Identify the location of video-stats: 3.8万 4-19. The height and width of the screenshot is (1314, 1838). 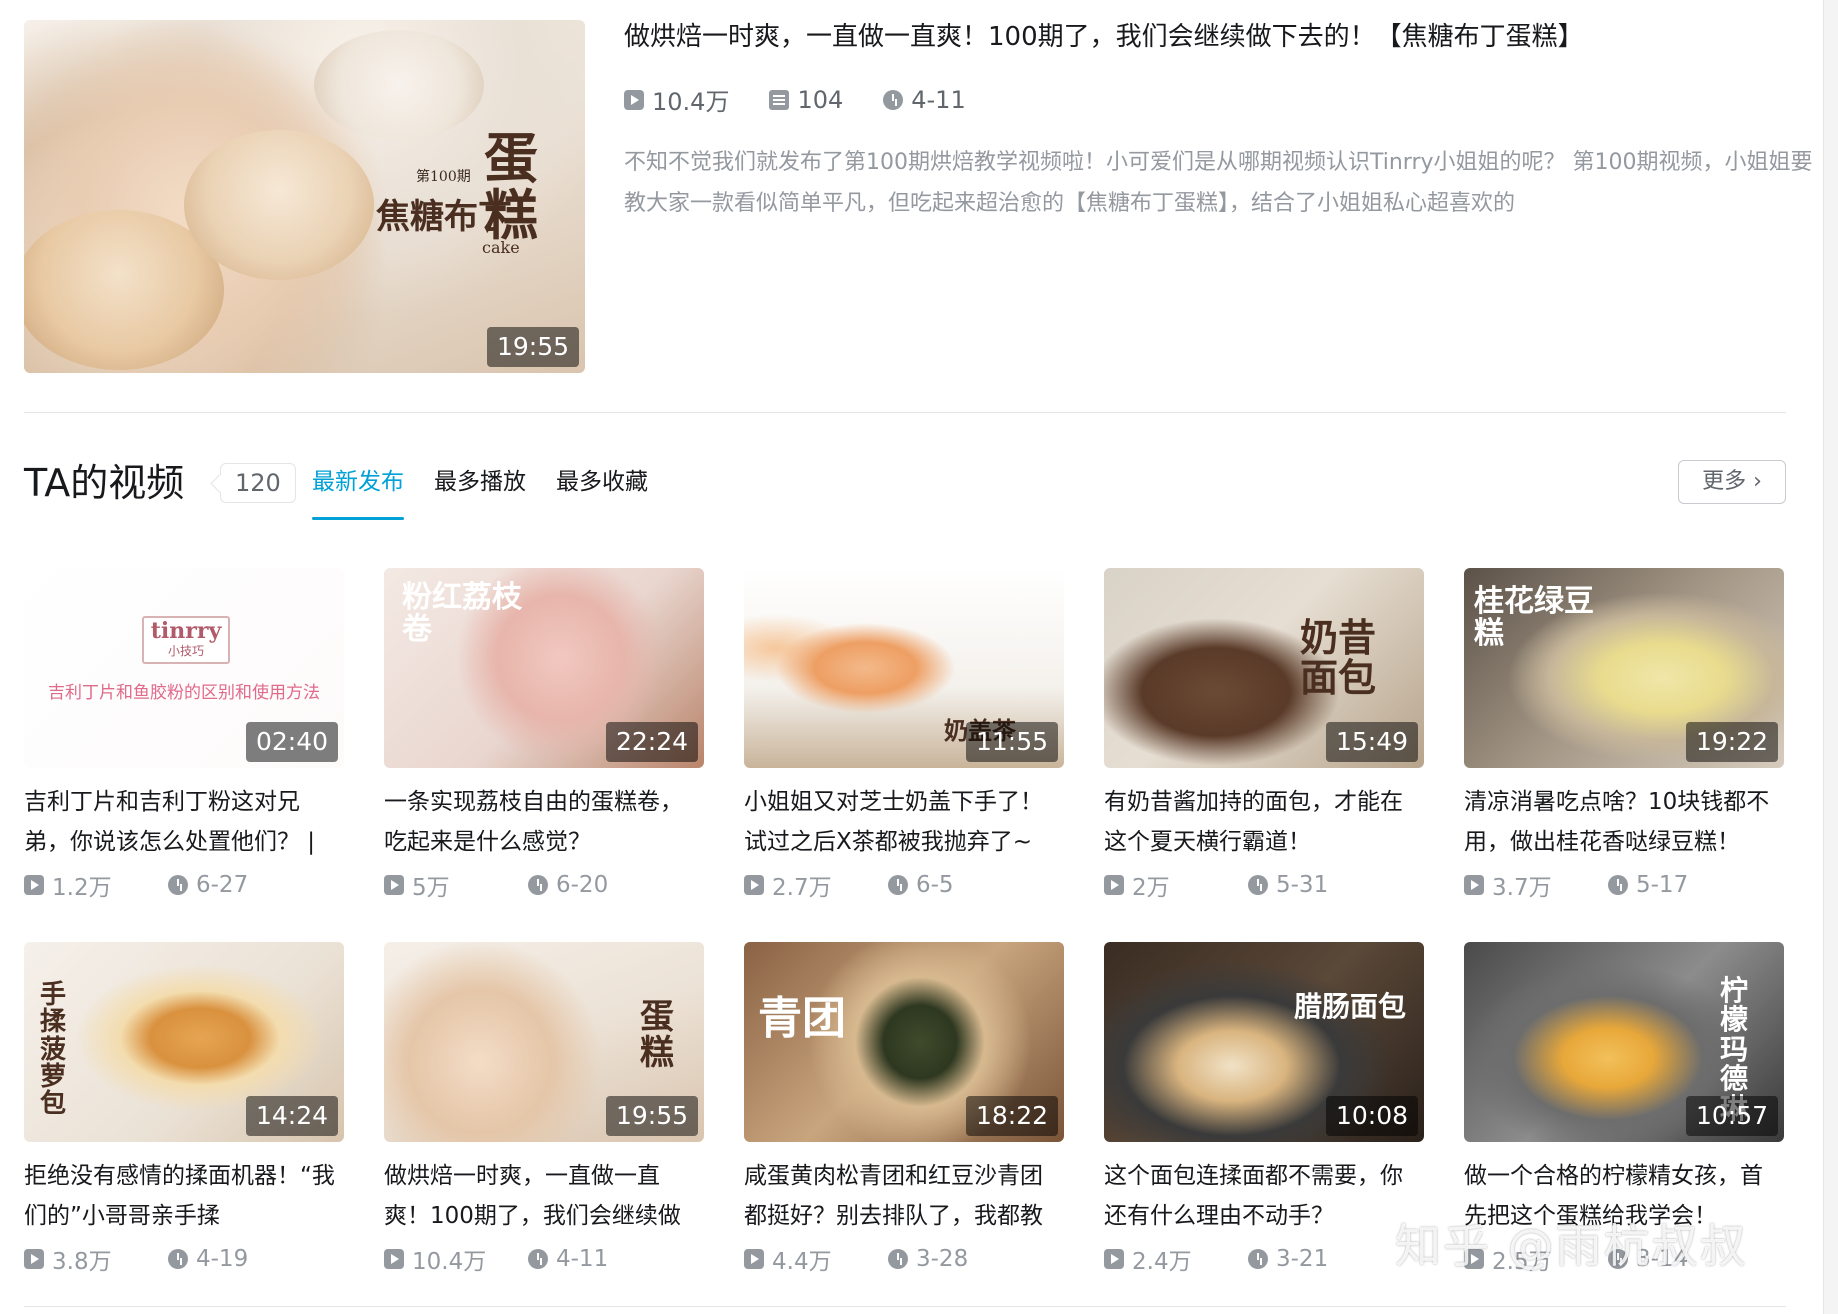
(184, 1259).